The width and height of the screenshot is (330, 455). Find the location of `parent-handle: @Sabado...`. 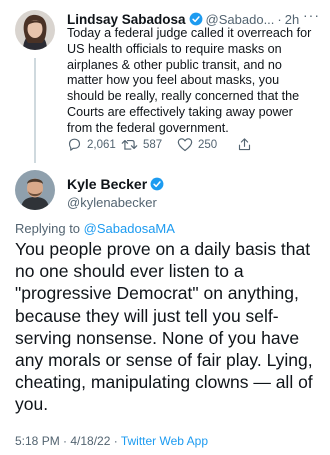

parent-handle: @Sabado... is located at coordinates (240, 19).